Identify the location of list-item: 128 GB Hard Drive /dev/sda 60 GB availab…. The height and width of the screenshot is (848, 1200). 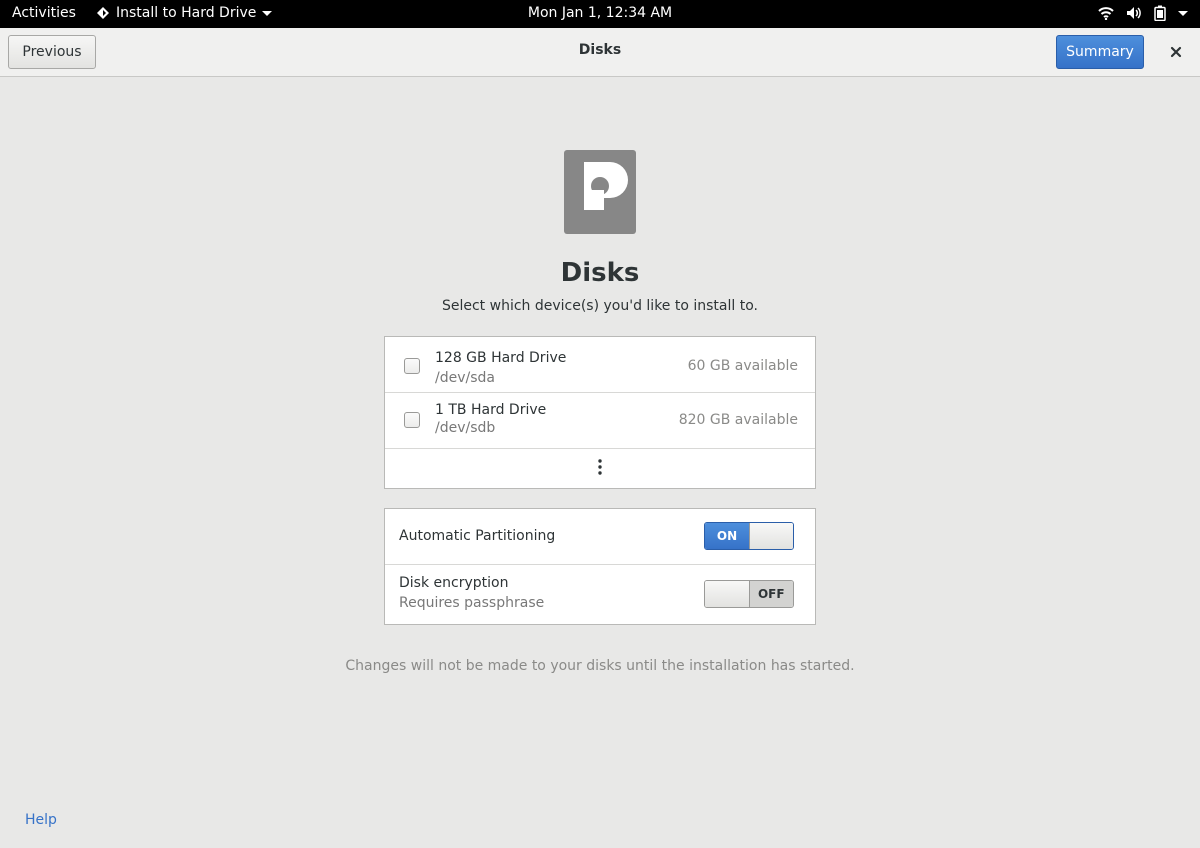
(600, 365).